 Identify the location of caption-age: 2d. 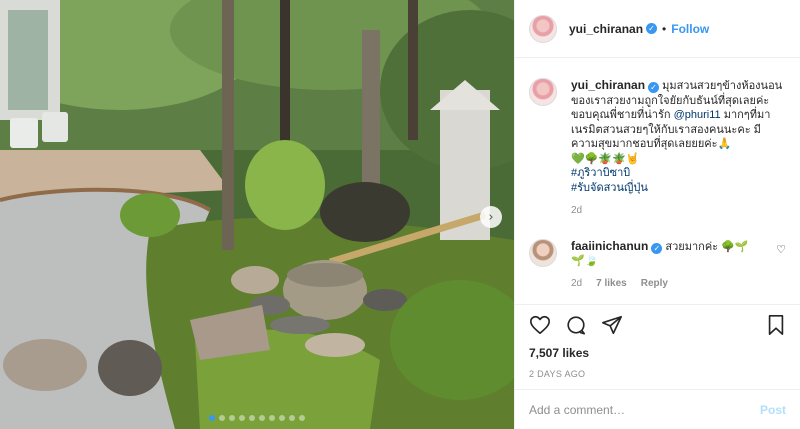
(577, 210).